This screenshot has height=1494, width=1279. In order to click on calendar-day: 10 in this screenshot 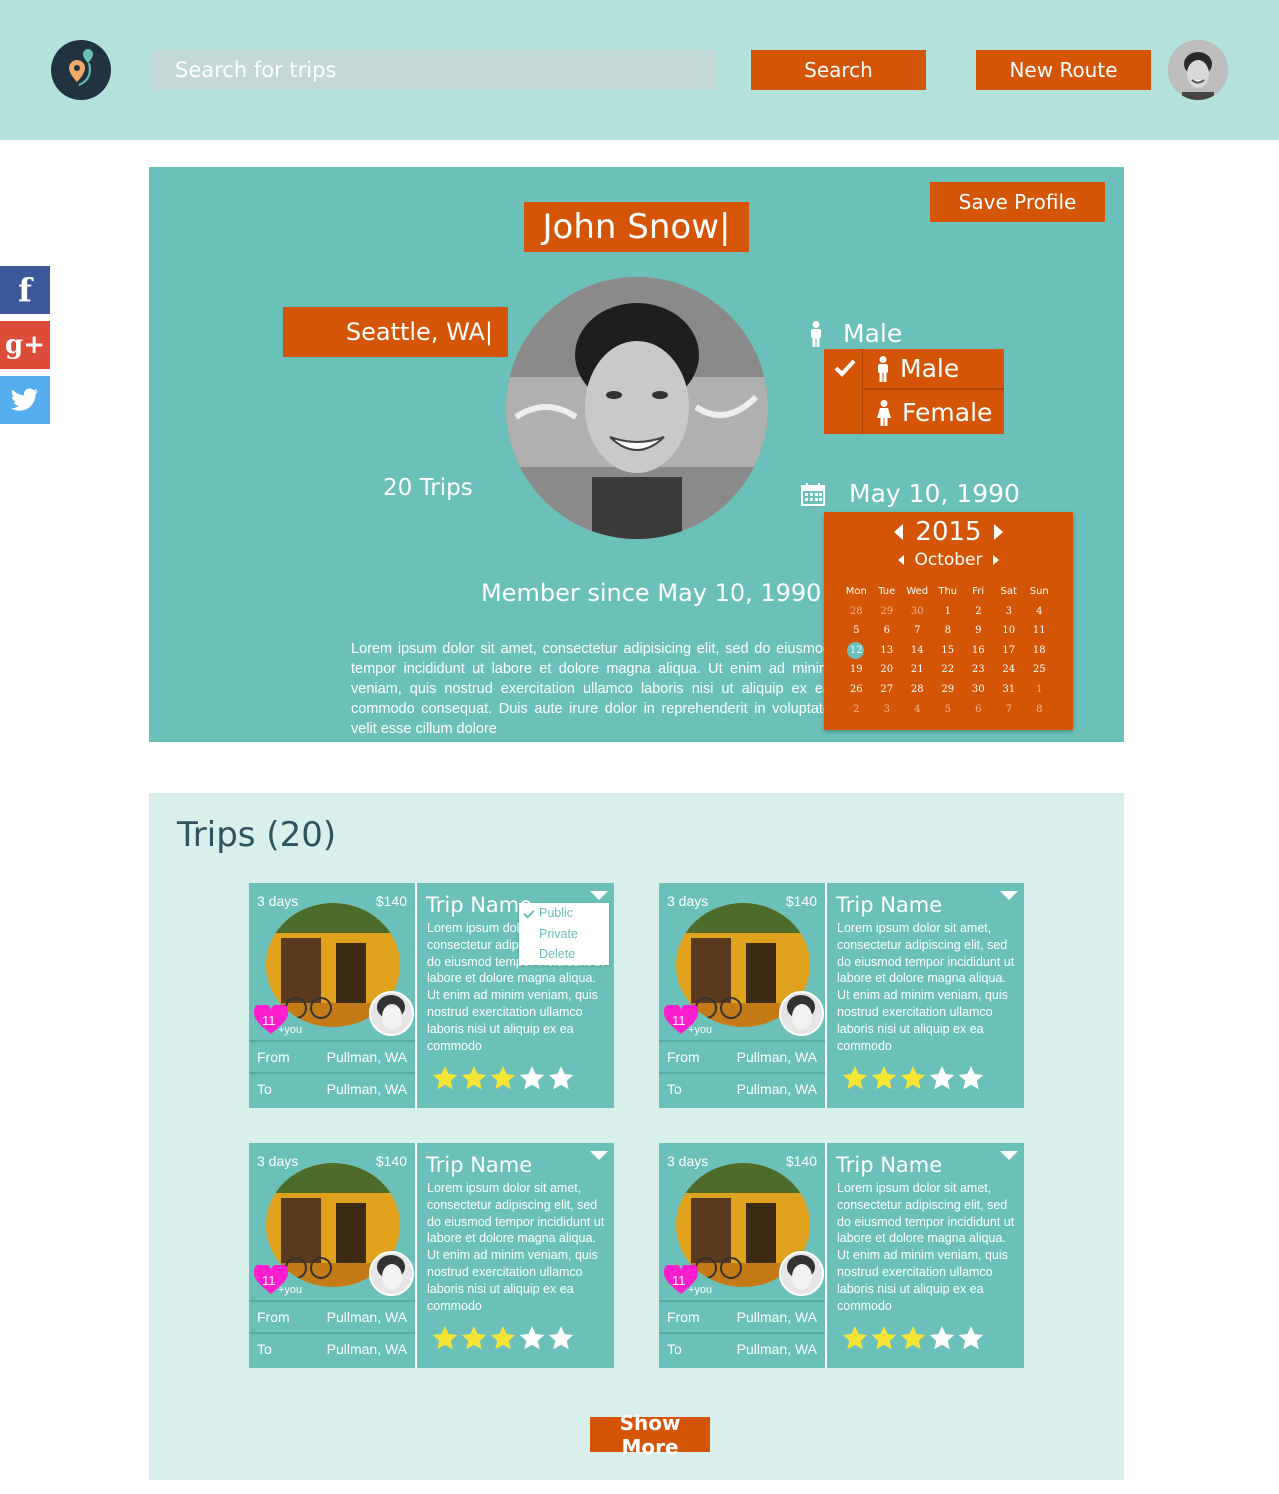, I will do `click(1009, 631)`.